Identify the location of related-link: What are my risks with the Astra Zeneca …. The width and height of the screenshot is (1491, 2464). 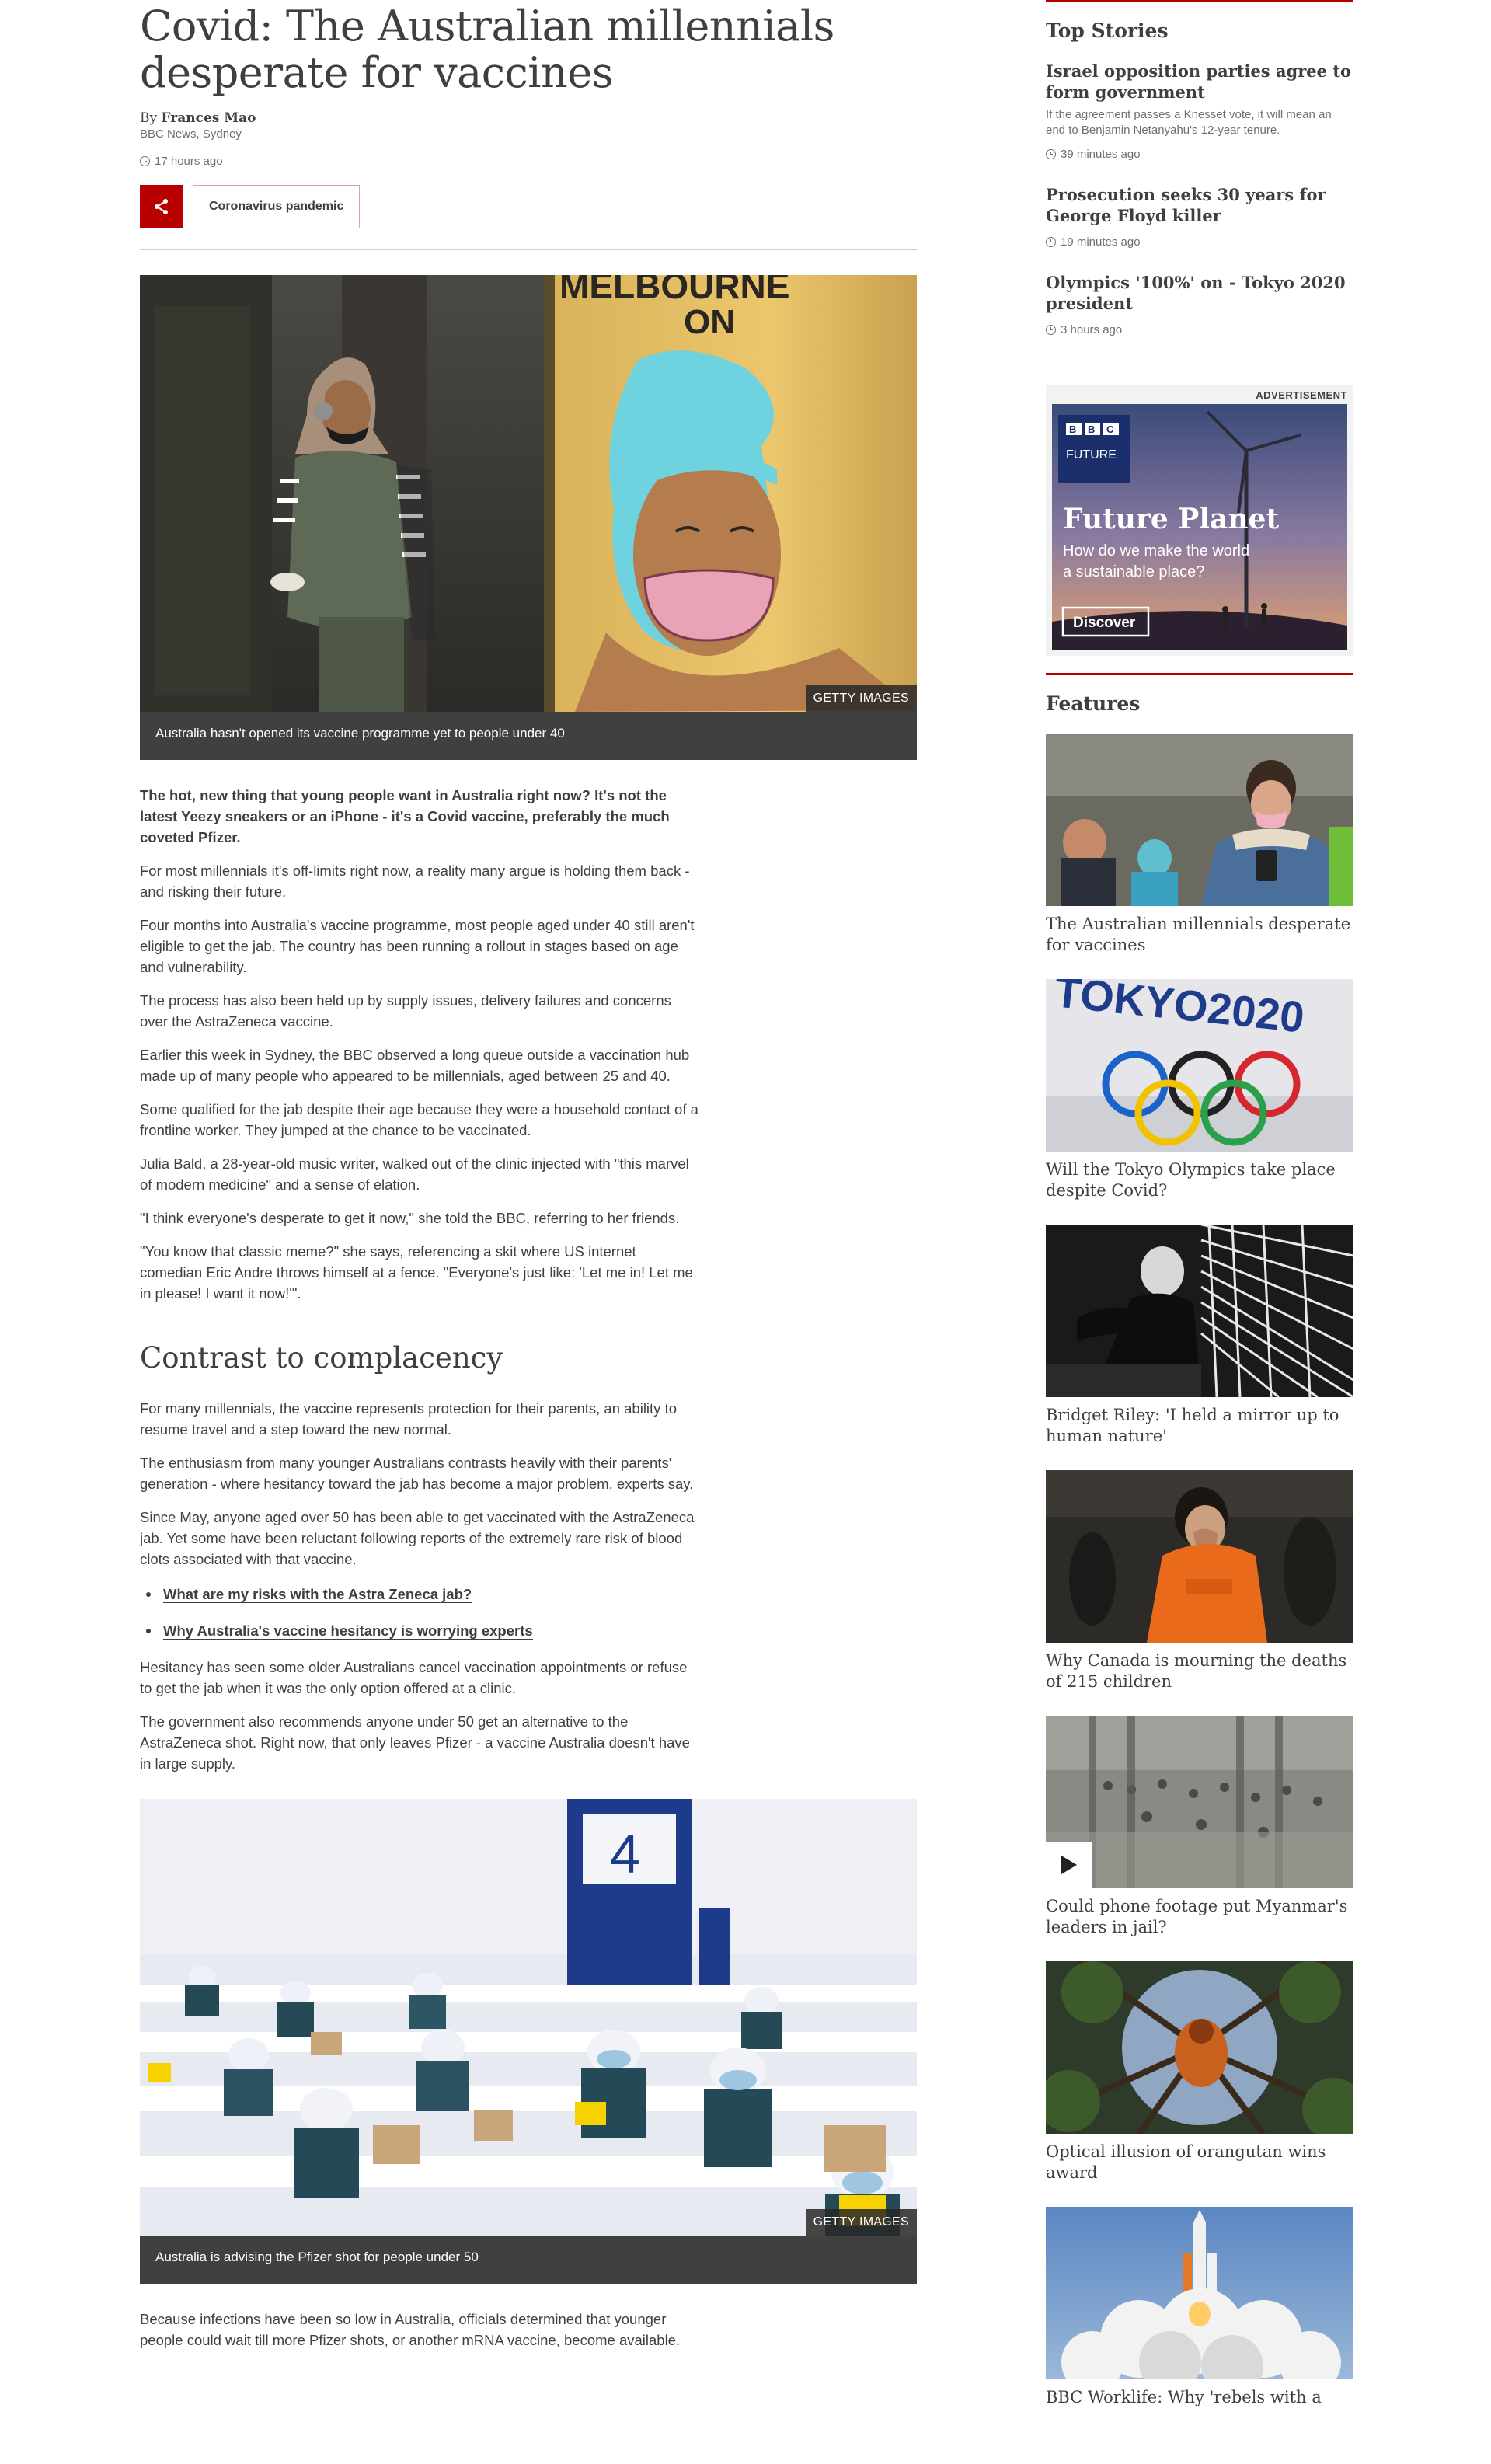
(317, 1594).